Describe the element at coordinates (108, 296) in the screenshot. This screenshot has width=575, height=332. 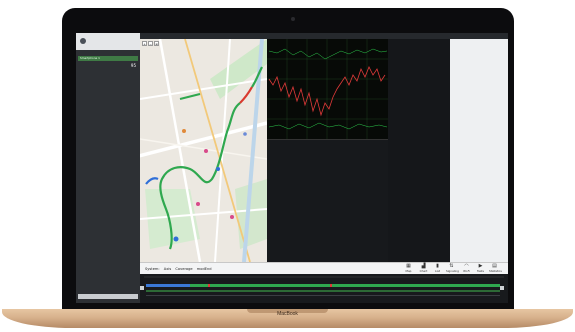
I see `device-search-input` at that location.